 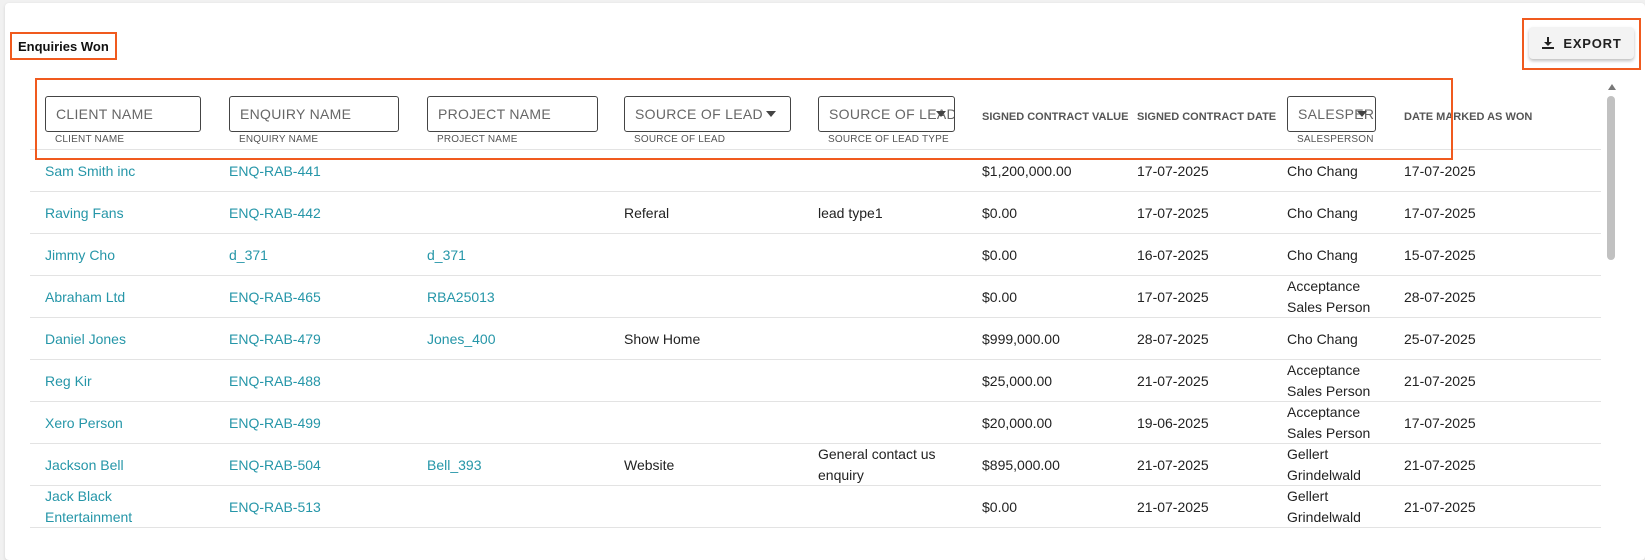 What do you see at coordinates (105, 114) in the screenshot?
I see `client-name-placeholder: CLIENT NAME` at bounding box center [105, 114].